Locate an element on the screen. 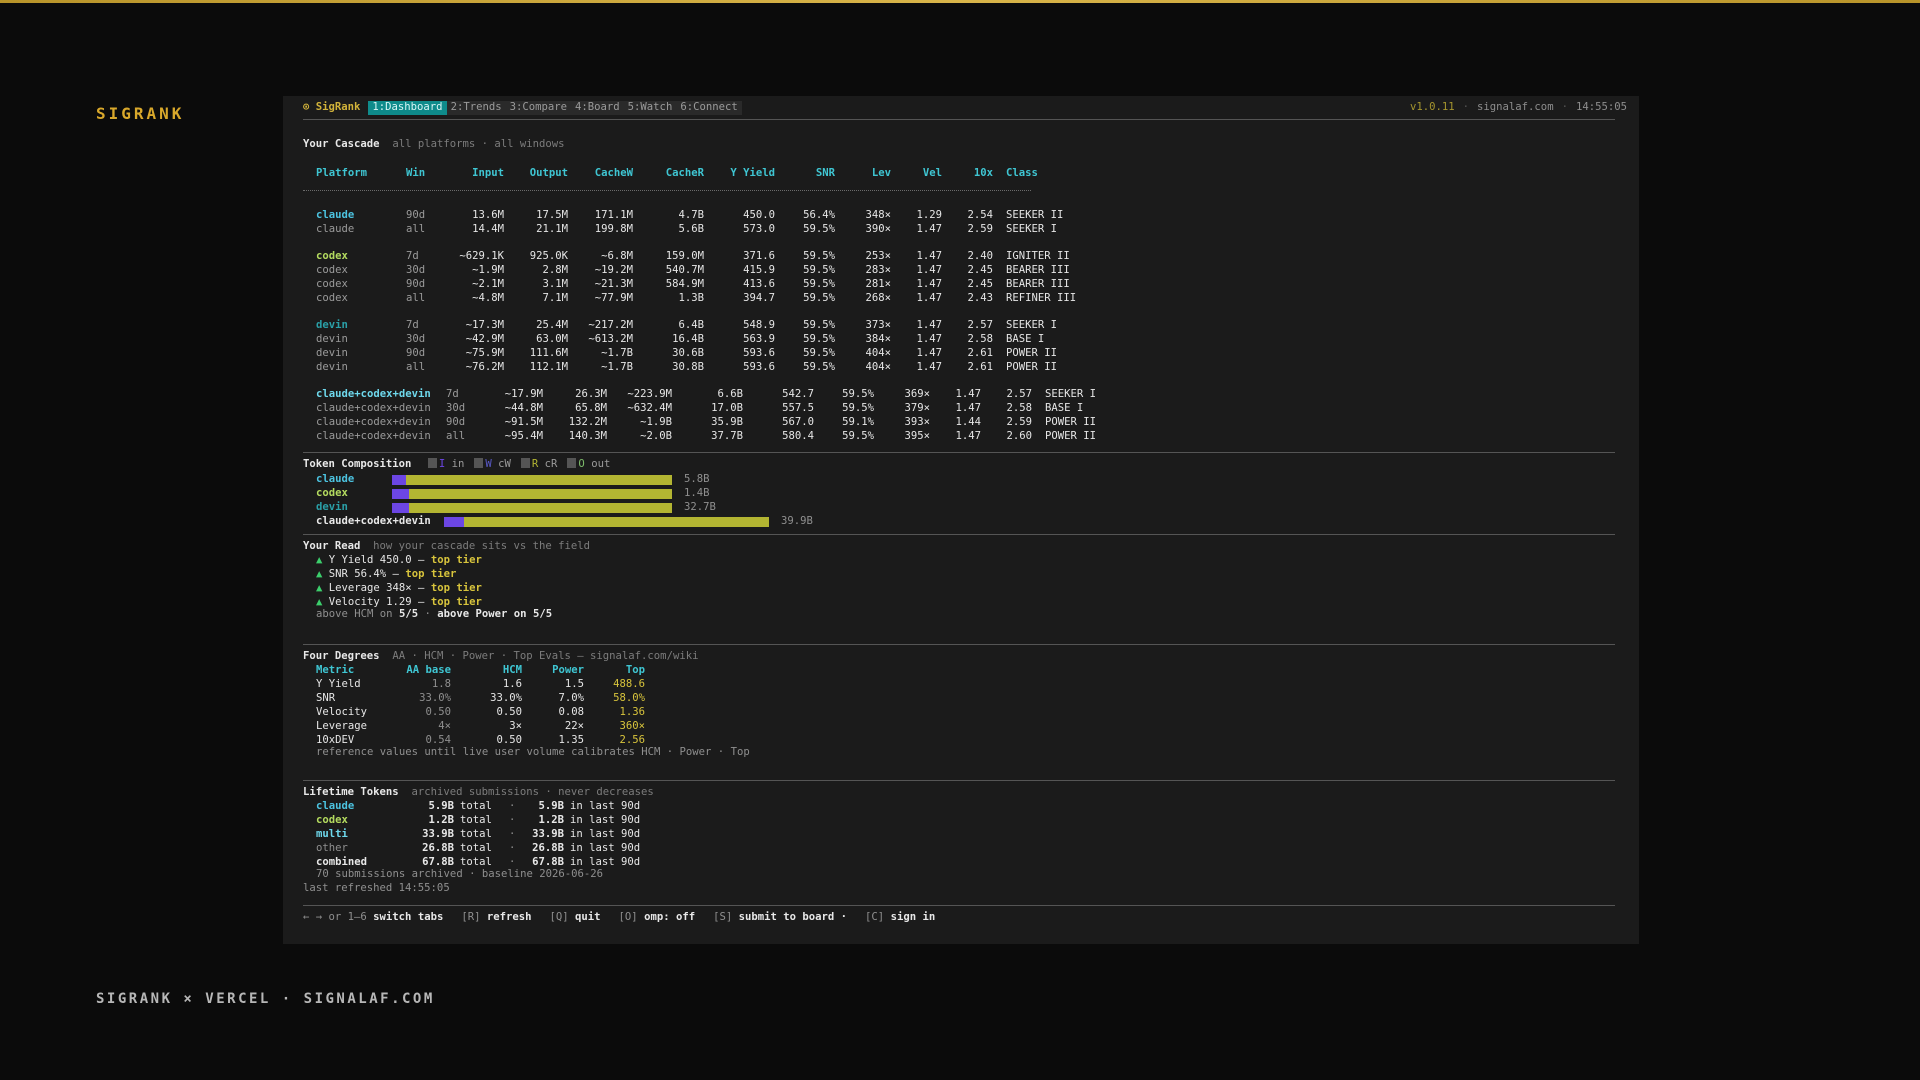 This screenshot has width=1920, height=1080. lifetime-subtitle: archived submissions · never decreases is located at coordinates (532, 792).